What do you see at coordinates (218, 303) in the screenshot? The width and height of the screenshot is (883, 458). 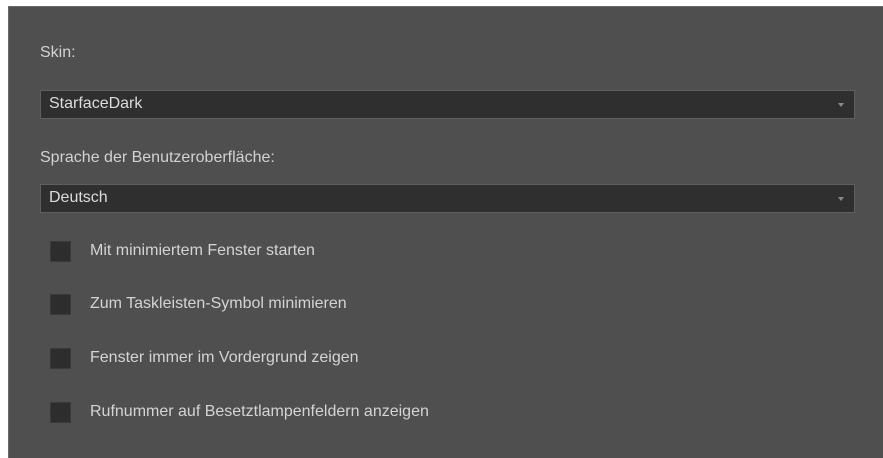 I see `minimize-to-tray-label: Zum Taskleisten-Symbol minimieren` at bounding box center [218, 303].